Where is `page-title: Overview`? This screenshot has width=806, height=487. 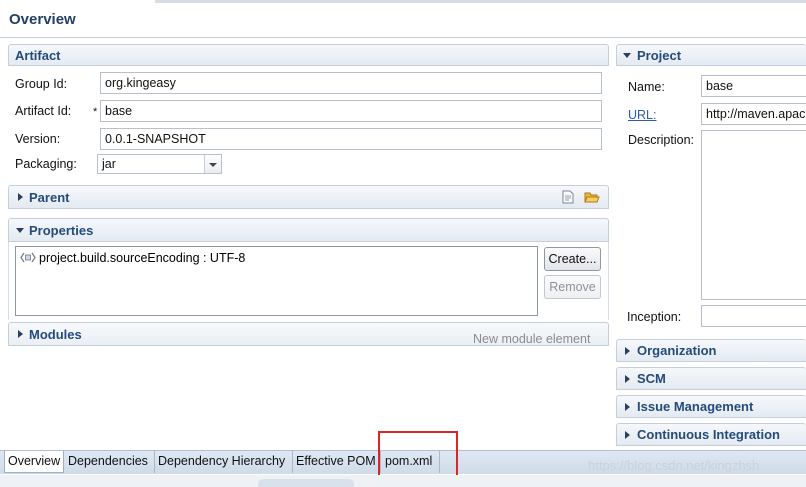
page-title: Overview is located at coordinates (42, 19).